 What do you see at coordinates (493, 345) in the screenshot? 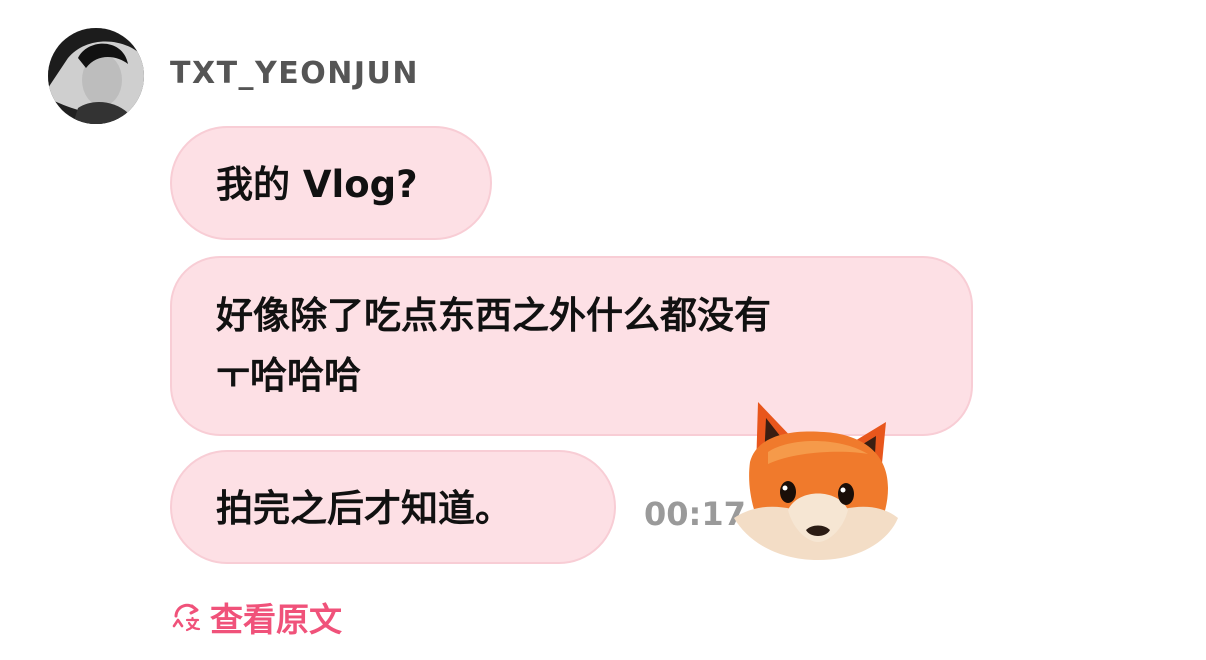
I see `message-text: 好像除了吃点东西之外什么都没有 ㅜ哈哈哈` at bounding box center [493, 345].